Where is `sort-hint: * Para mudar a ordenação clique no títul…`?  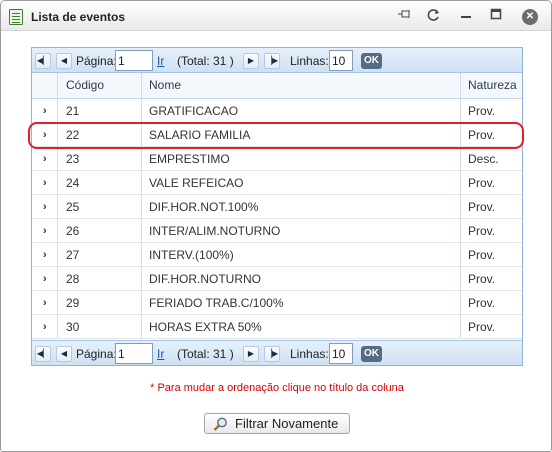
sort-hint: * Para mudar a ordenação clique no títul… is located at coordinates (277, 388).